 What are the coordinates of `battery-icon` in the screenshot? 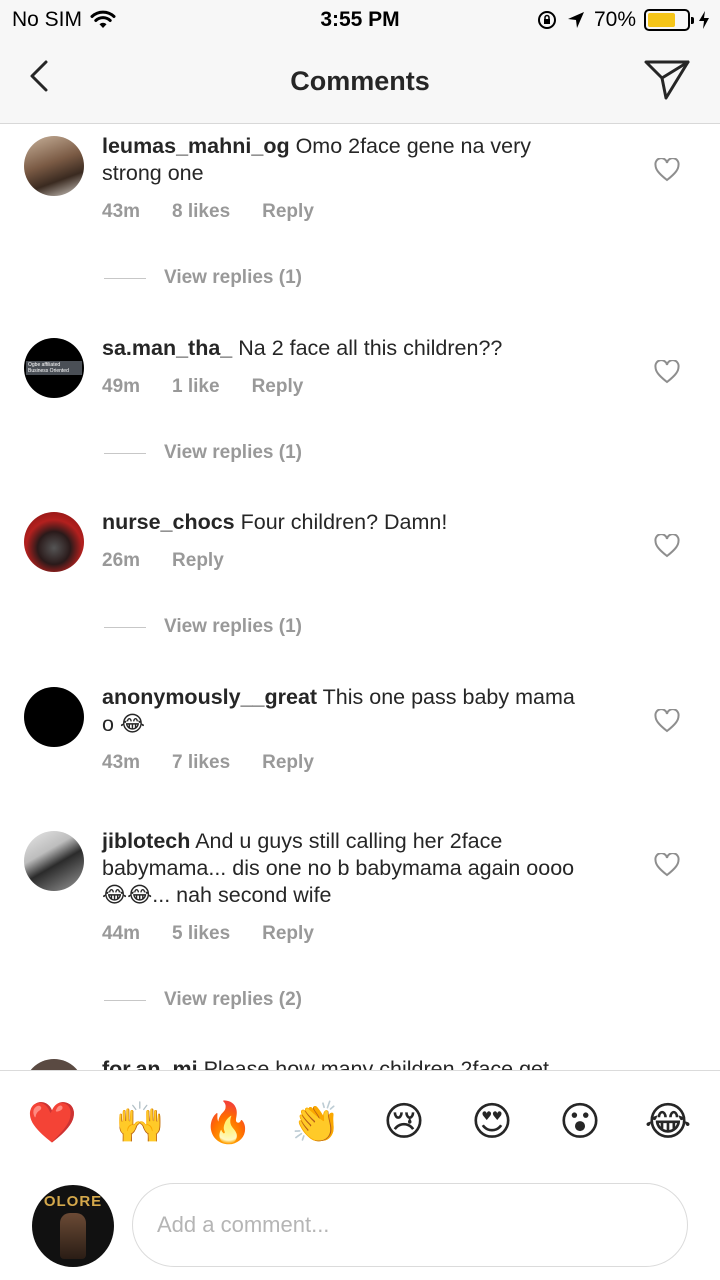 It's located at (669, 20).